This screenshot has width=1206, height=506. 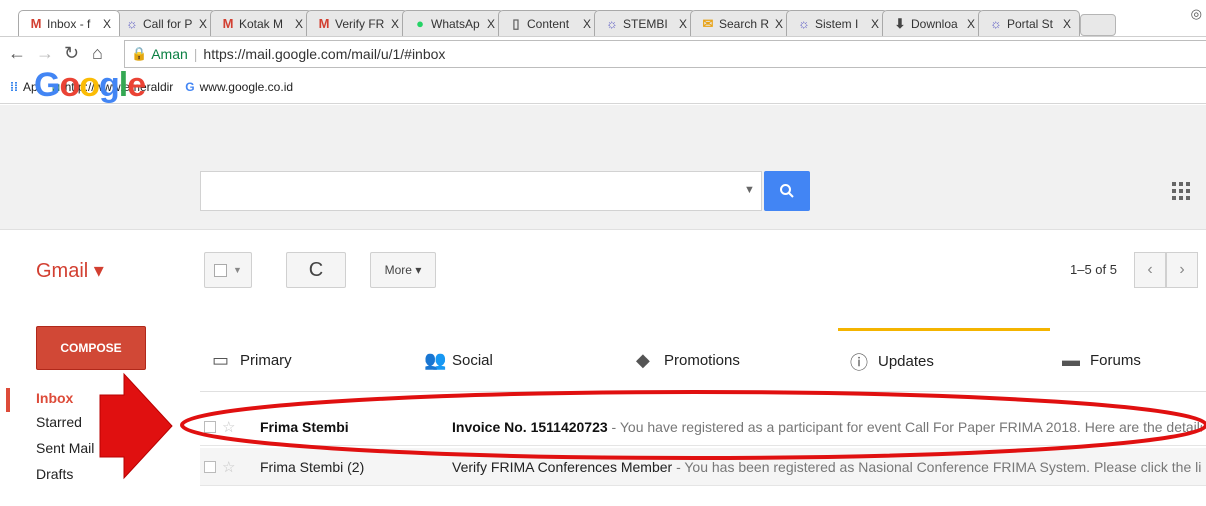 I want to click on pagination-count: 1–5 of 5, so click(x=1093, y=269).